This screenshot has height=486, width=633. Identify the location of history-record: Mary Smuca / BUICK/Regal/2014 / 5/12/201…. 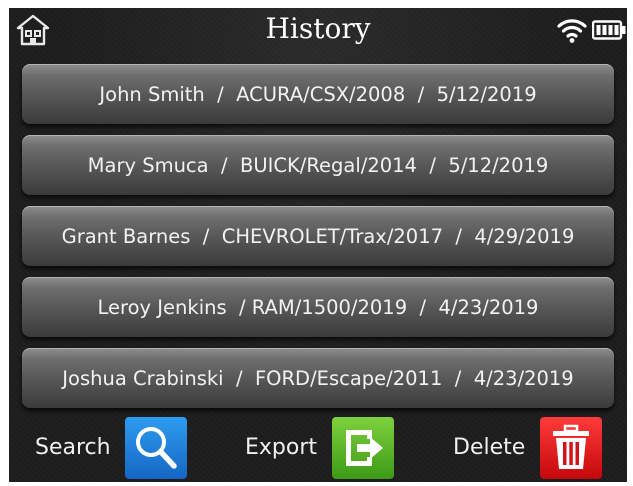
(318, 165).